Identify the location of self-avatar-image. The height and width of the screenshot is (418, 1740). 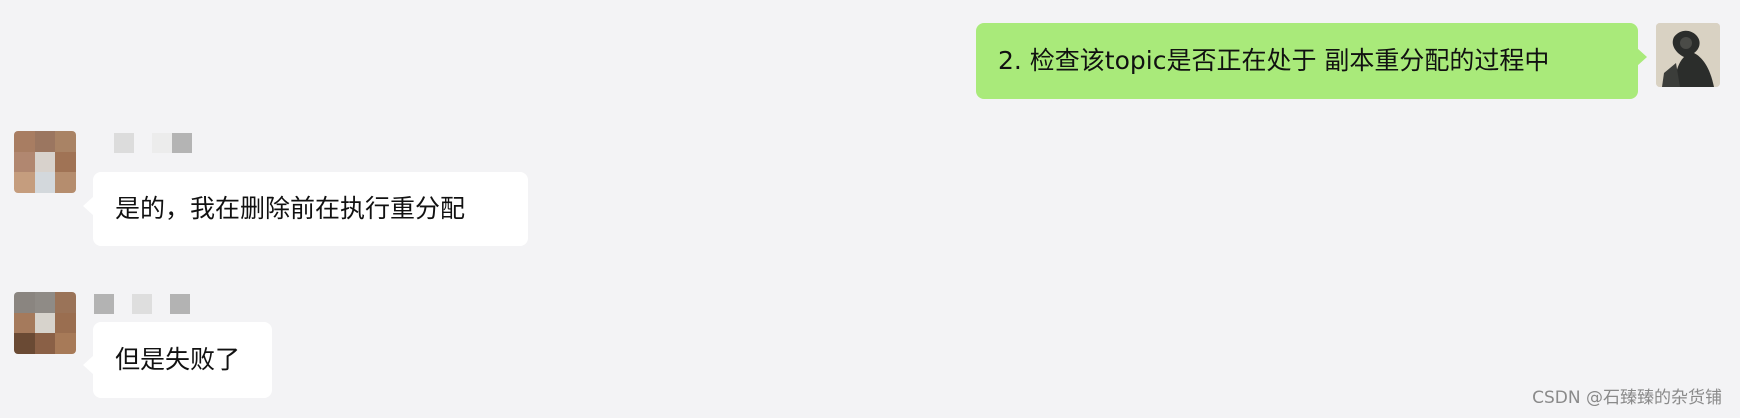
(1688, 55).